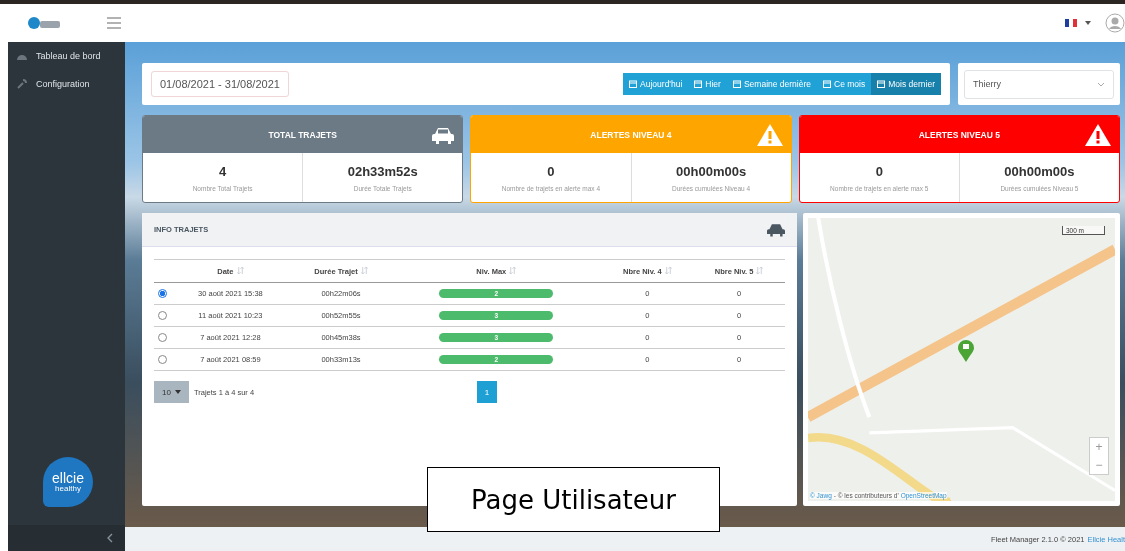 The width and height of the screenshot is (1125, 551). I want to click on caption-label: Page Utilisateur, so click(573, 499).